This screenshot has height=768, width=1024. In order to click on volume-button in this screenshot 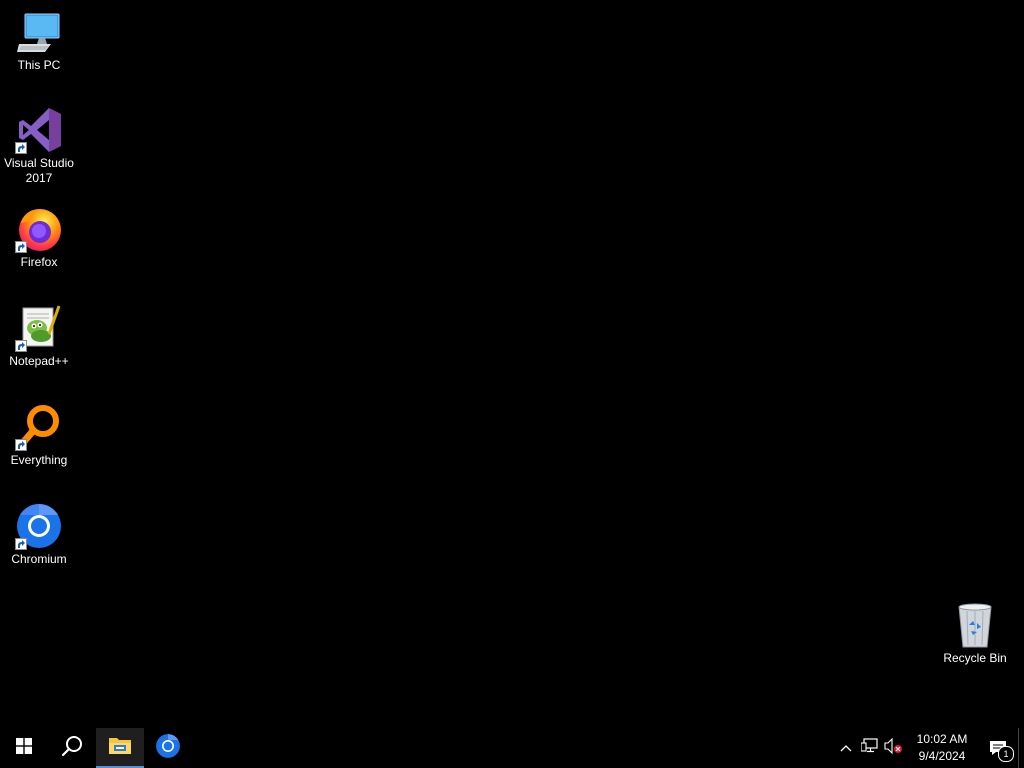, I will do `click(894, 748)`.